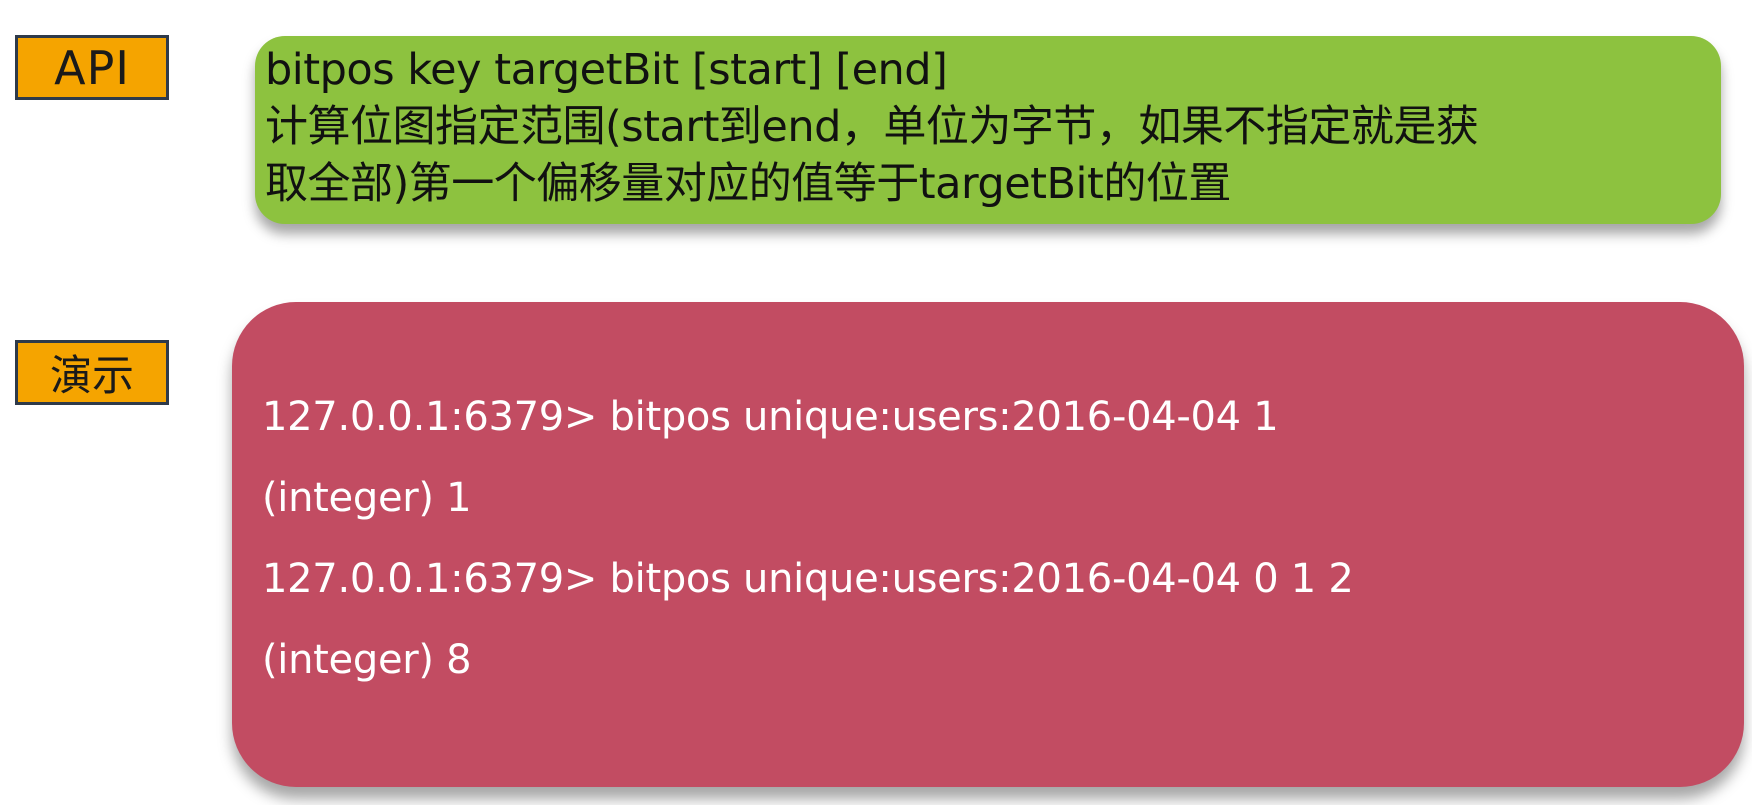 Image resolution: width=1752 pixels, height=805 pixels. What do you see at coordinates (367, 498) in the screenshot?
I see `demo-result-line-1: (integer) 1` at bounding box center [367, 498].